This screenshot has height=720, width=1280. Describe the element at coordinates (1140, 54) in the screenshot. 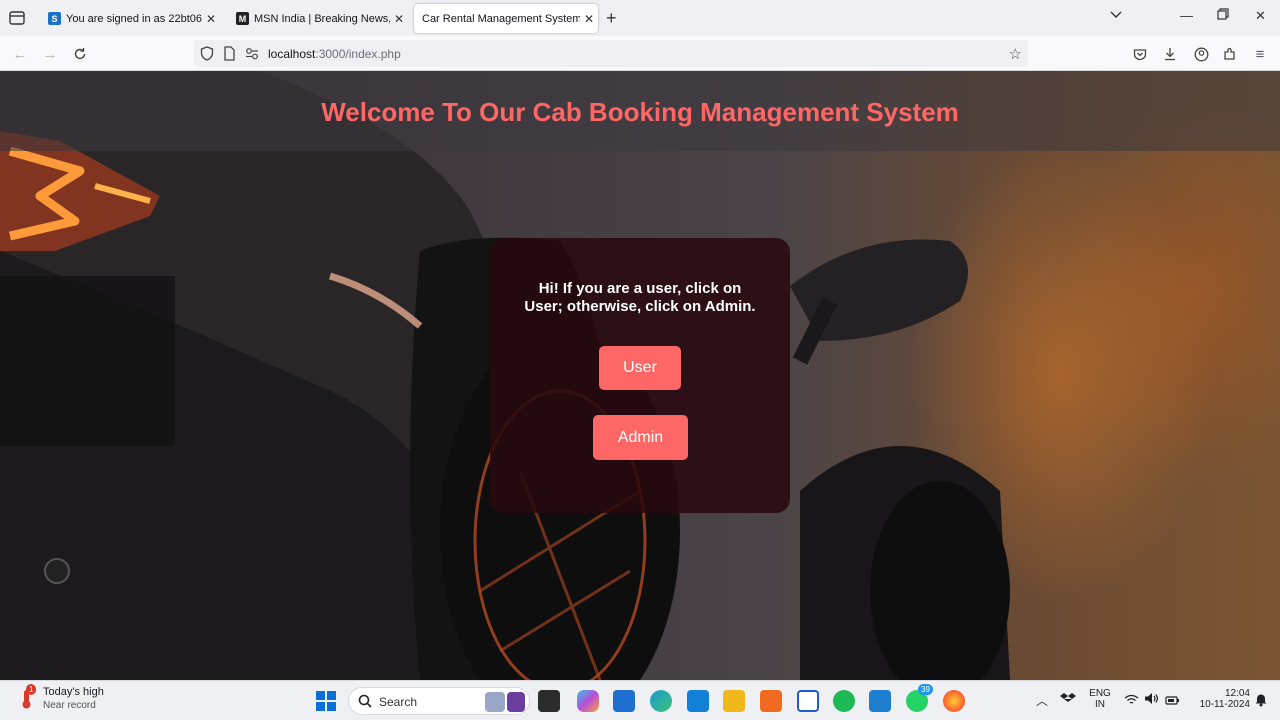

I see `pocket-icon` at that location.